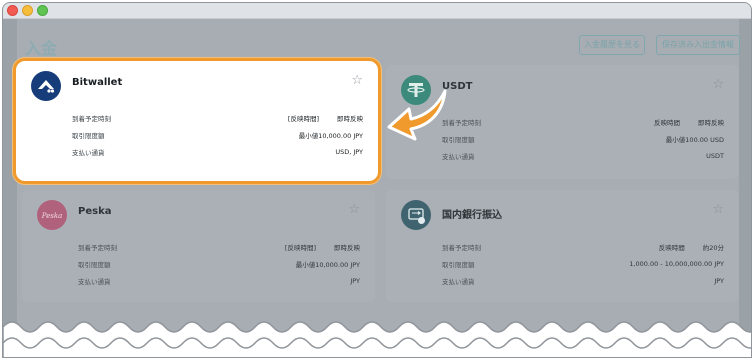  Describe the element at coordinates (583, 246) in the screenshot. I see `detail-row-arrival: 到着予定時刻 反映時間 約20分` at that location.